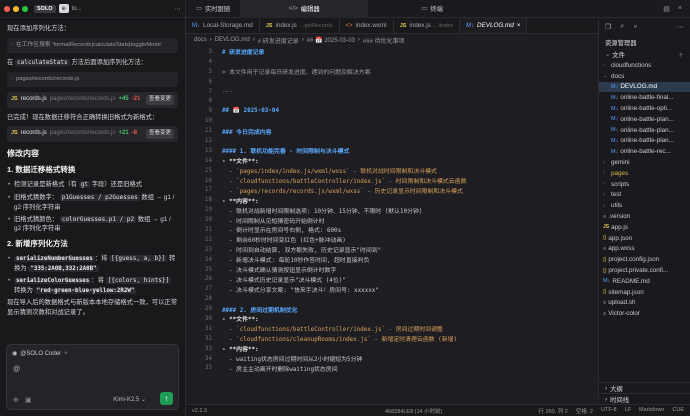  What do you see at coordinates (25, 8) in the screenshot?
I see `maximize-window-button` at bounding box center [25, 8].